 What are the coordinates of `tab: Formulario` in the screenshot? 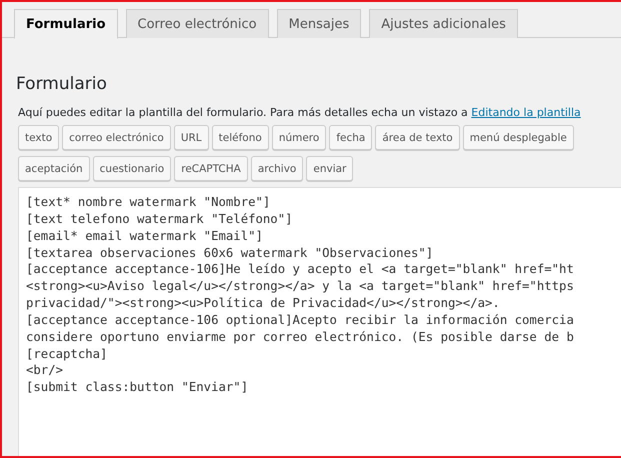 It's located at (66, 24).